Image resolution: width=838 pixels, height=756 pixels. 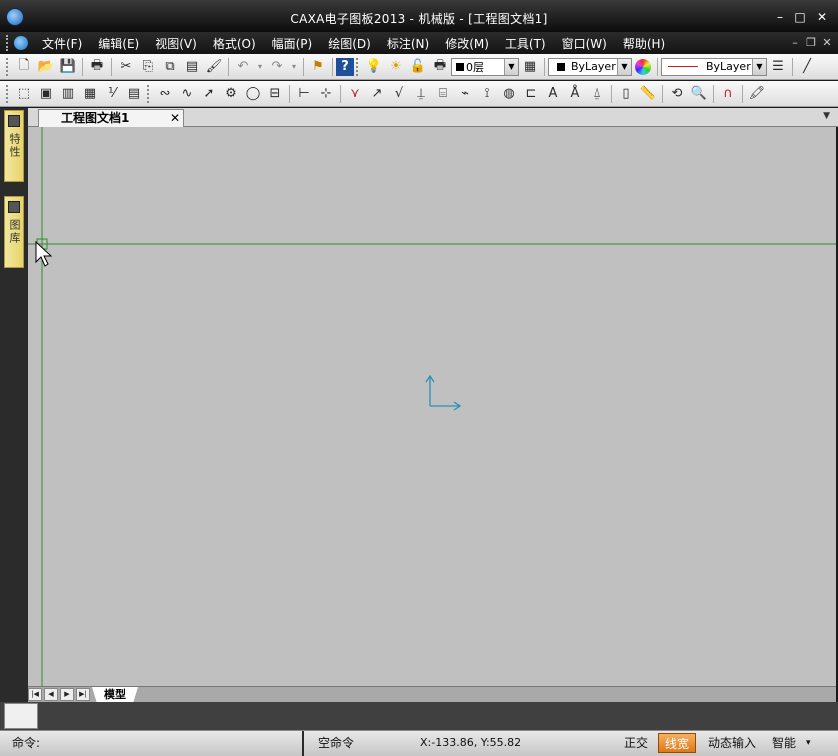 I want to click on close-icon: ✕, so click(x=175, y=118).